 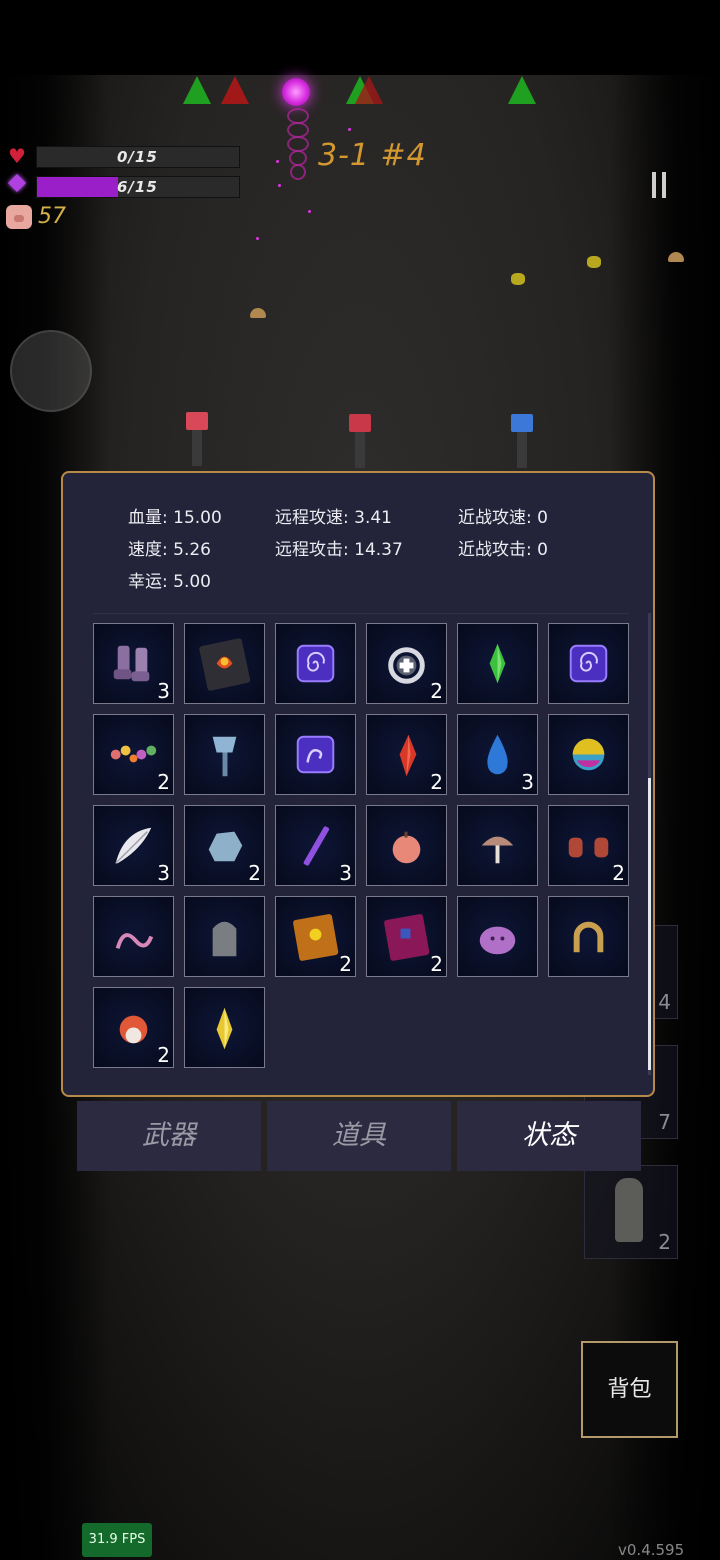 What do you see at coordinates (169, 1136) in the screenshot?
I see `tab-weapons: 武器` at bounding box center [169, 1136].